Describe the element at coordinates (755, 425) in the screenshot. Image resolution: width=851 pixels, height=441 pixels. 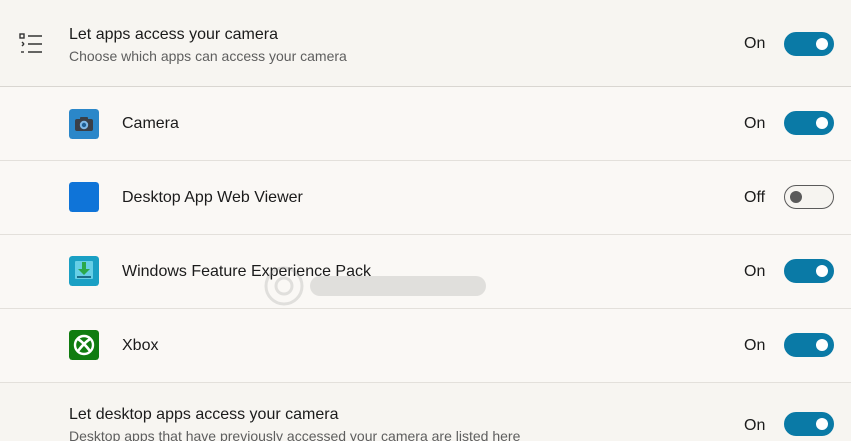
I see `desktop-apps-access-state: On` at that location.